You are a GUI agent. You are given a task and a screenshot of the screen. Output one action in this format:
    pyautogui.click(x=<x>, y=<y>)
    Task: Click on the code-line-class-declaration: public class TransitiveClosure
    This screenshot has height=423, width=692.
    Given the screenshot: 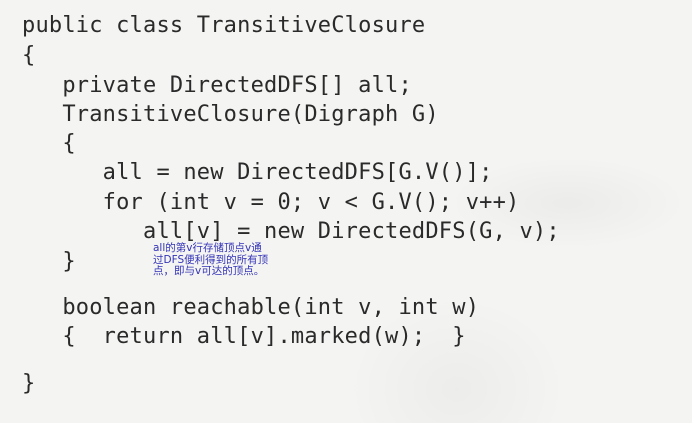 What is the action you would take?
    pyautogui.click(x=224, y=25)
    